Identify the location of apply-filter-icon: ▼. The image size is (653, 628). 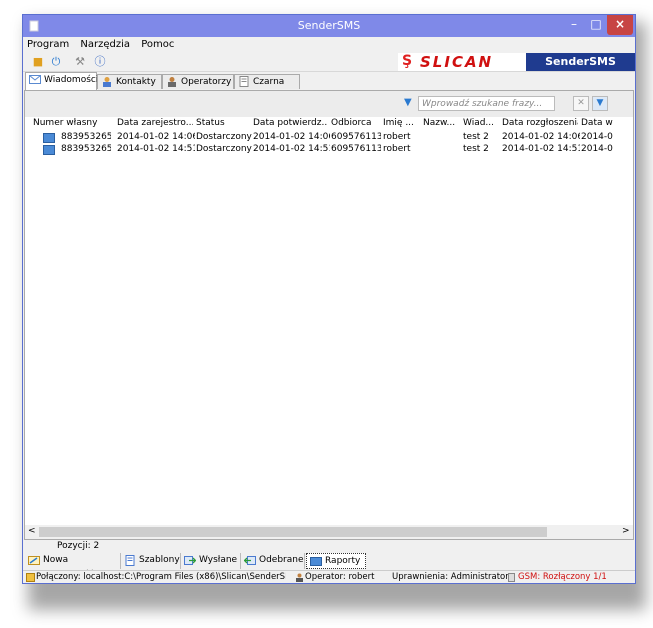
(600, 103).